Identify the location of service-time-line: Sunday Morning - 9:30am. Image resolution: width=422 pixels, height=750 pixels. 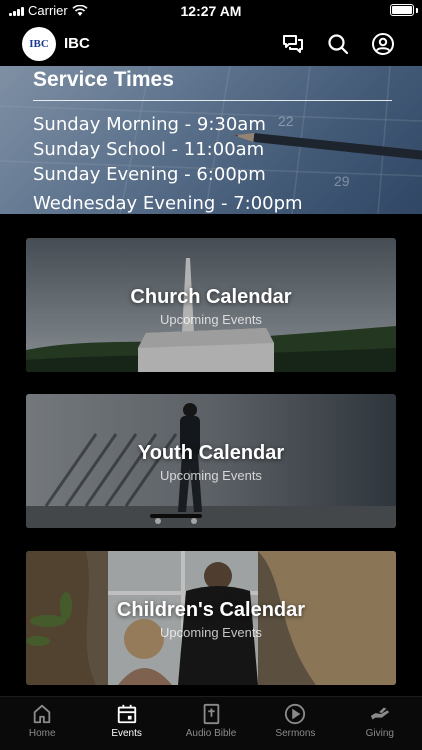
(149, 124).